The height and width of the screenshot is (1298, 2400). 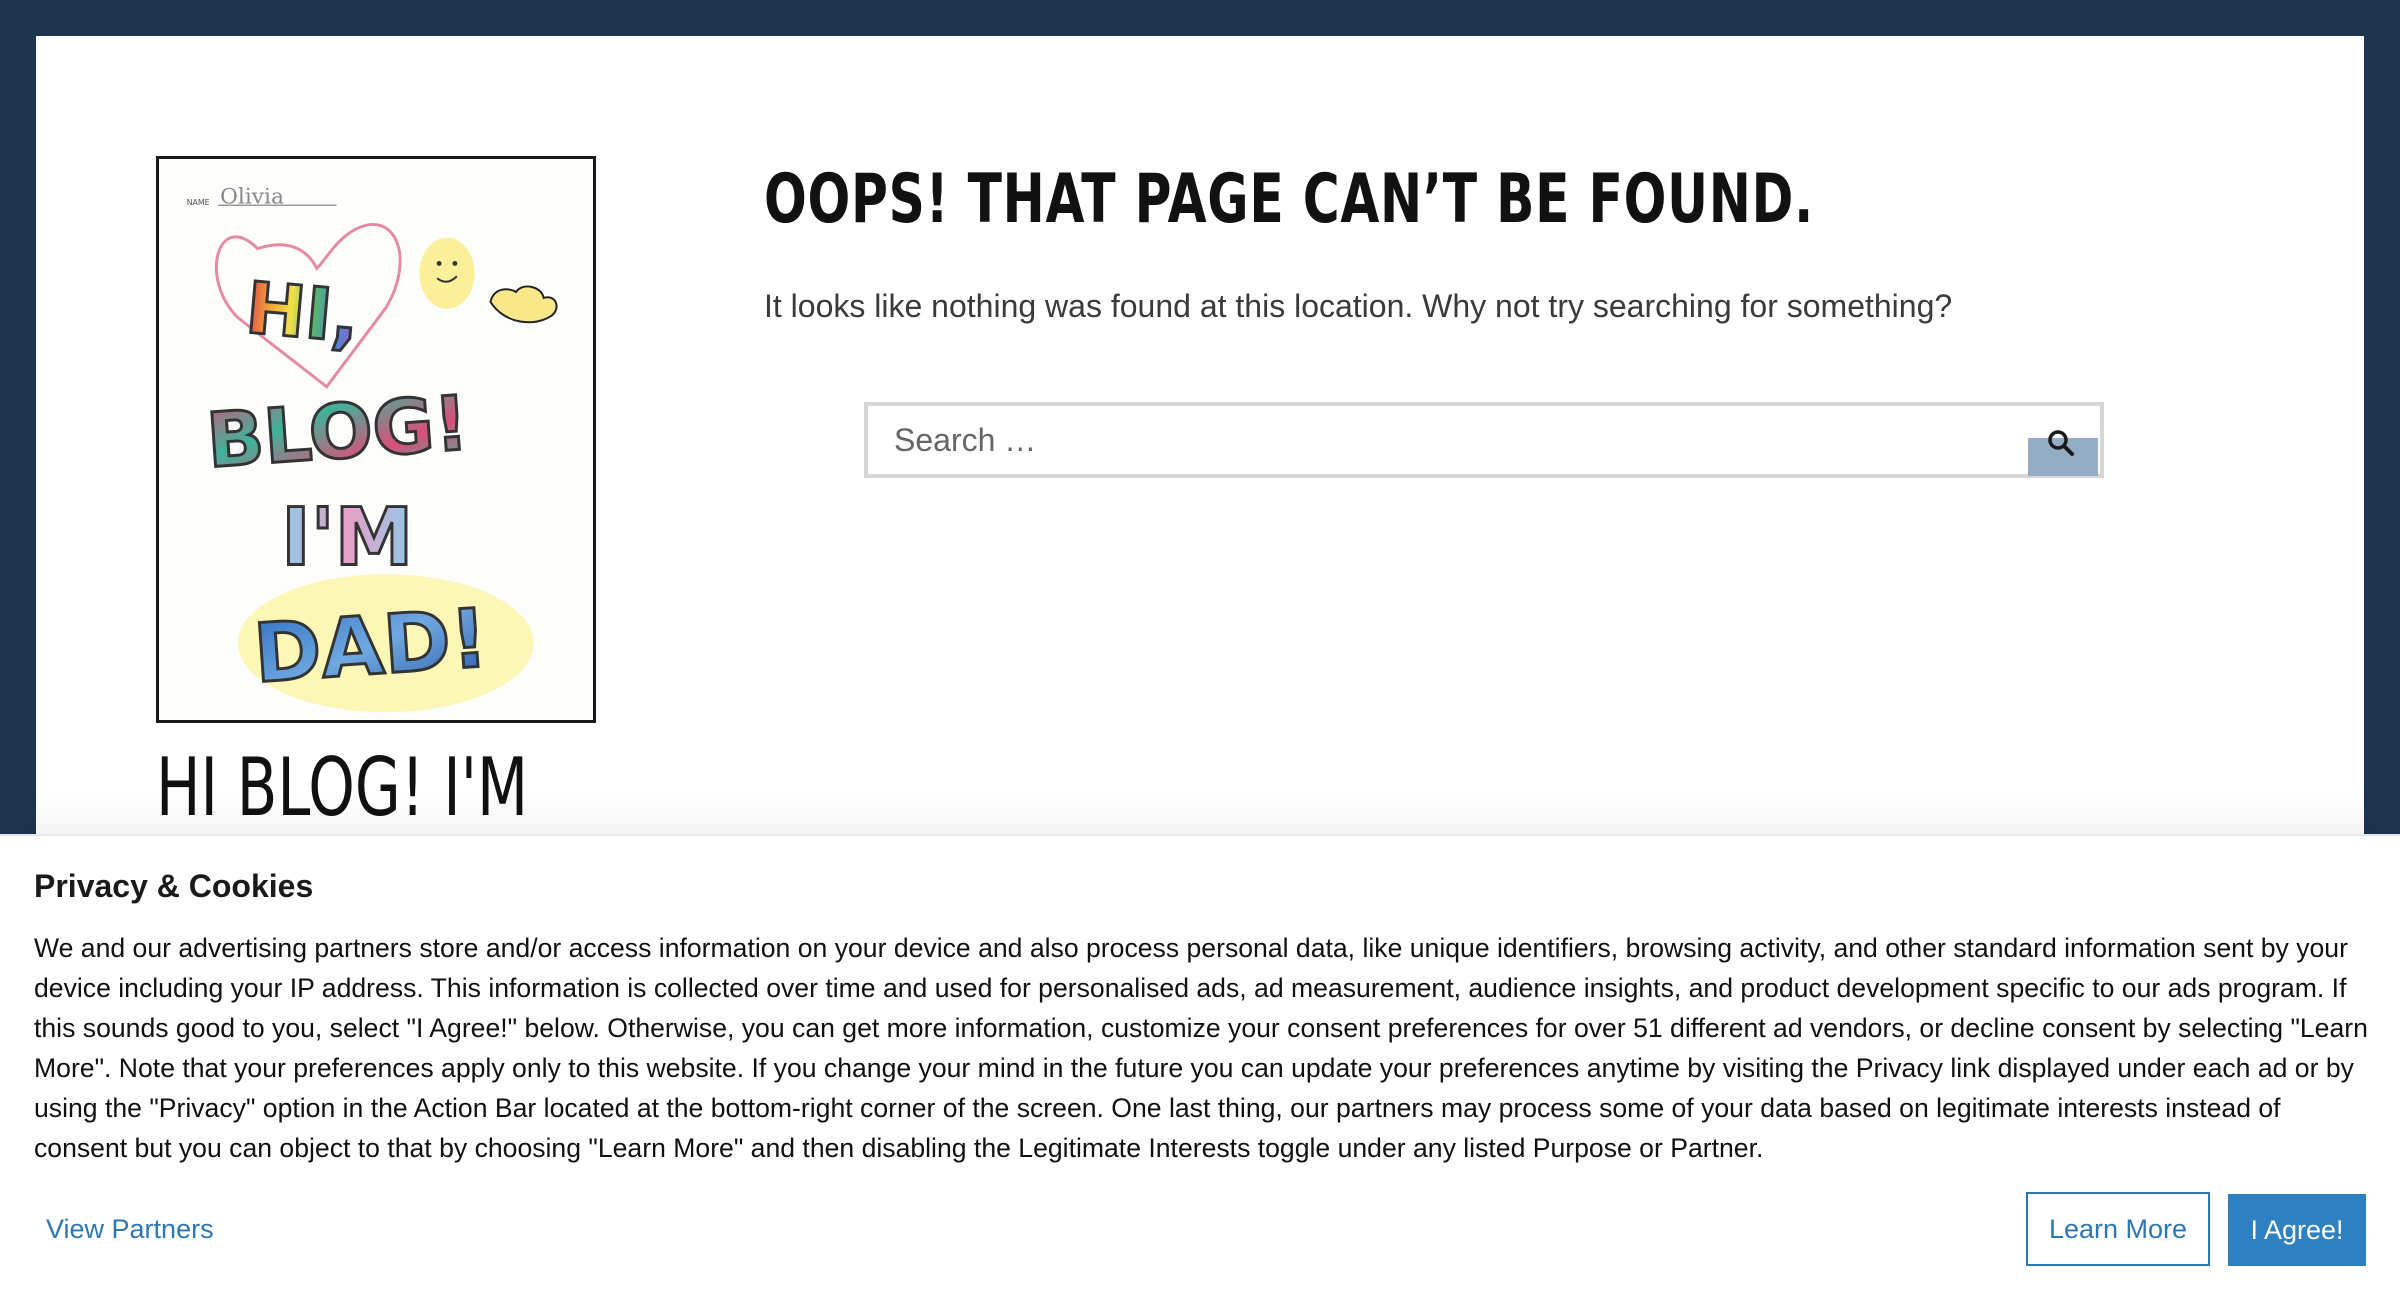 What do you see at coordinates (2118, 1229) in the screenshot?
I see `learn-more-button: Learn More` at bounding box center [2118, 1229].